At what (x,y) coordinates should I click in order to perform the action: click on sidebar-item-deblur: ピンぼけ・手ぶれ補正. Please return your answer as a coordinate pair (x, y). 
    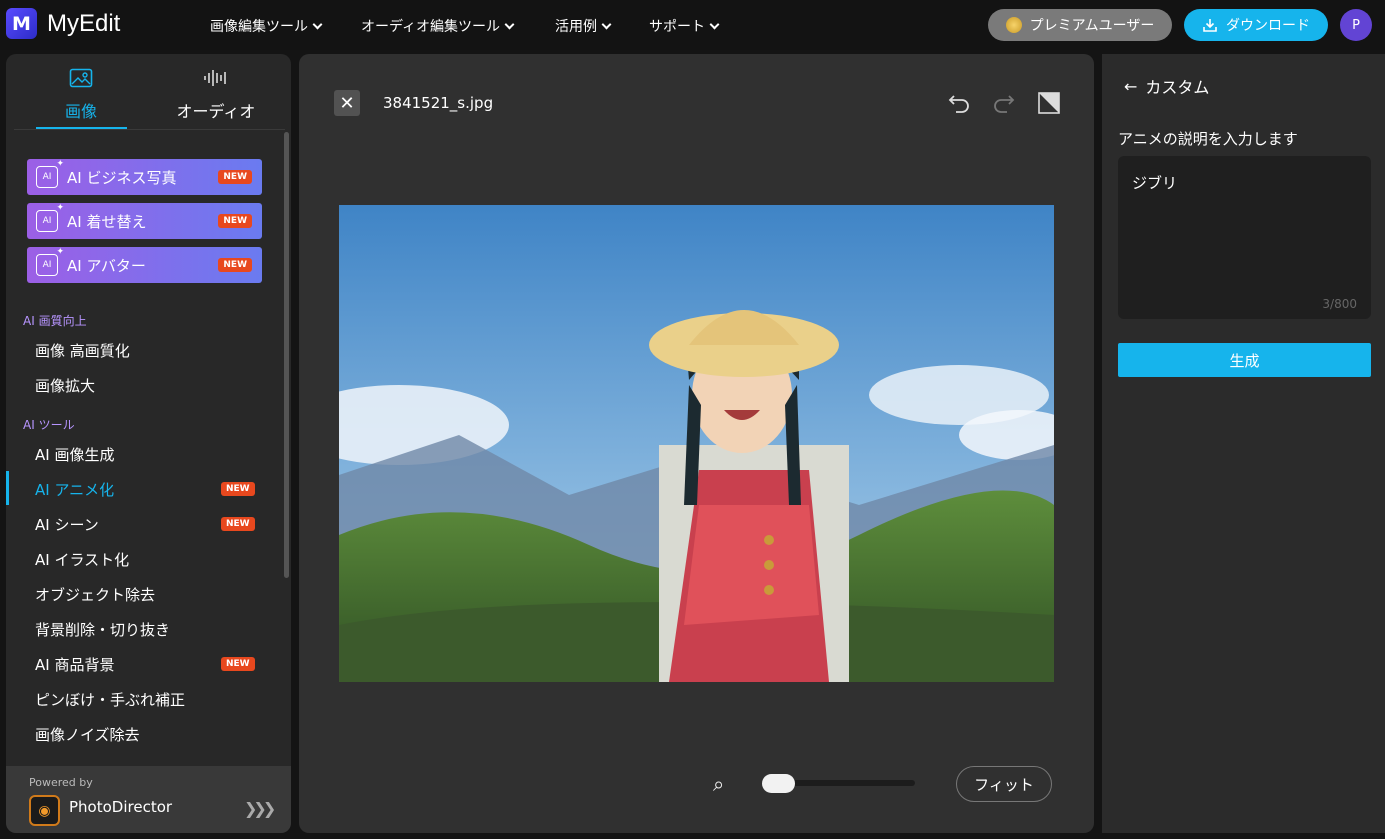
    Looking at the image, I should click on (110, 699).